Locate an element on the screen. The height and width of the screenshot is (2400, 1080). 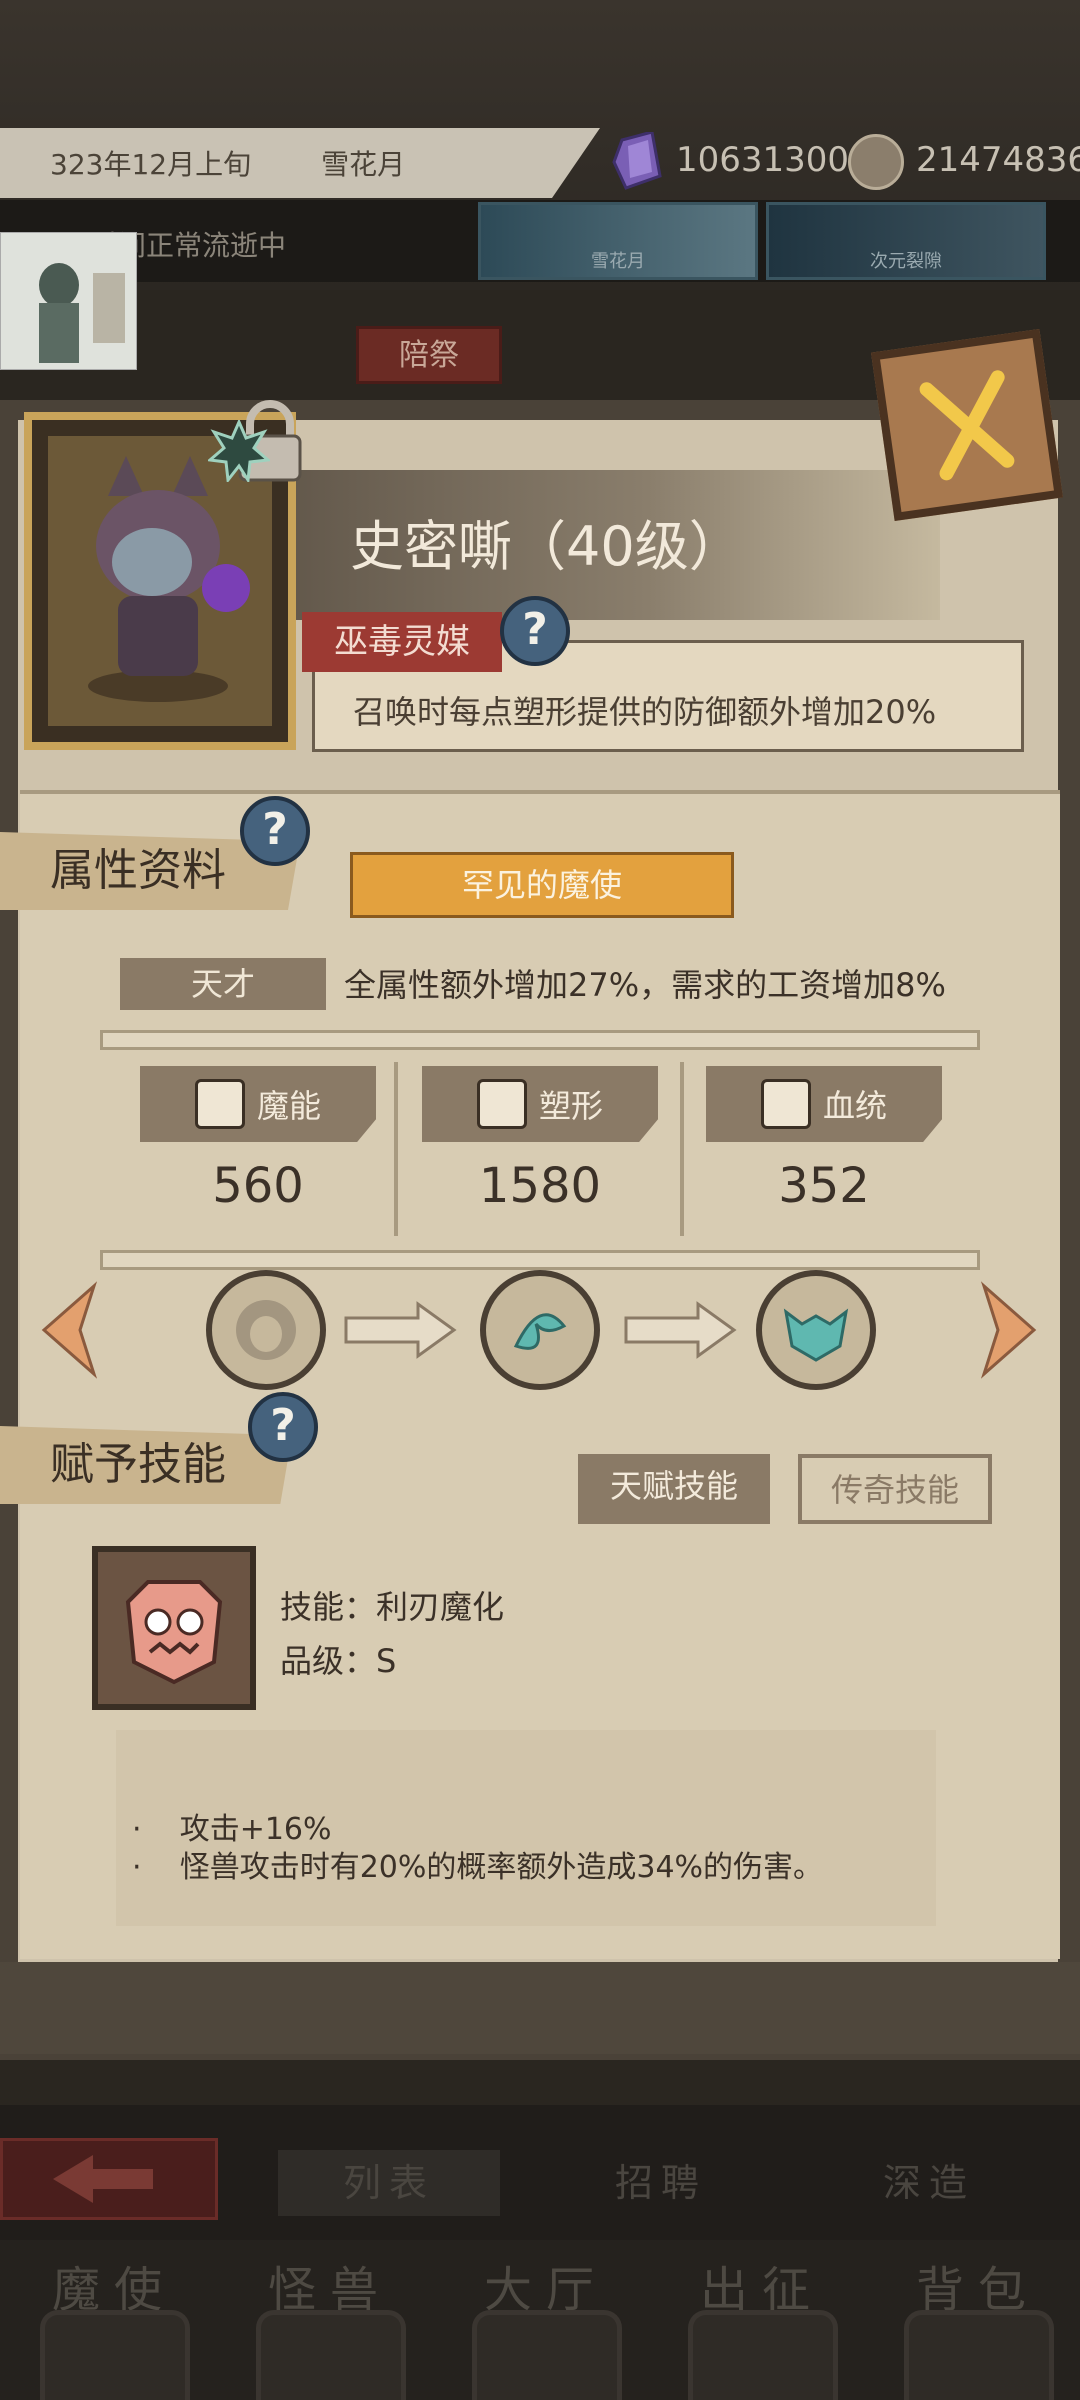
npc-thumbnail is located at coordinates (68, 301).